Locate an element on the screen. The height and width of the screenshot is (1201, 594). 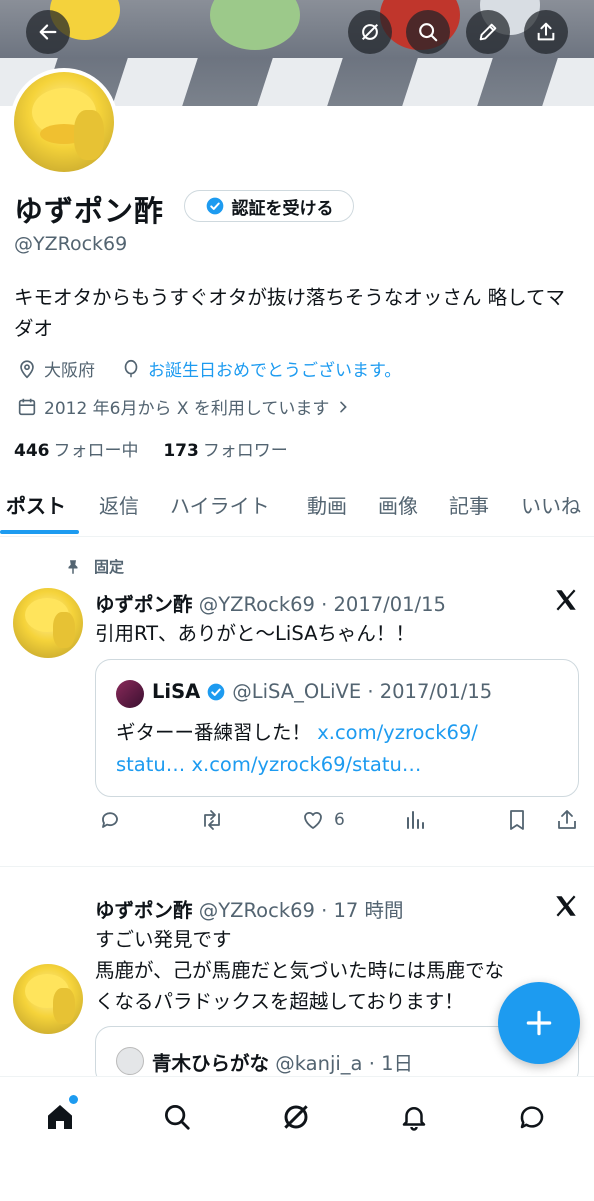
pinned-label: 固定 is located at coordinates (94, 566).